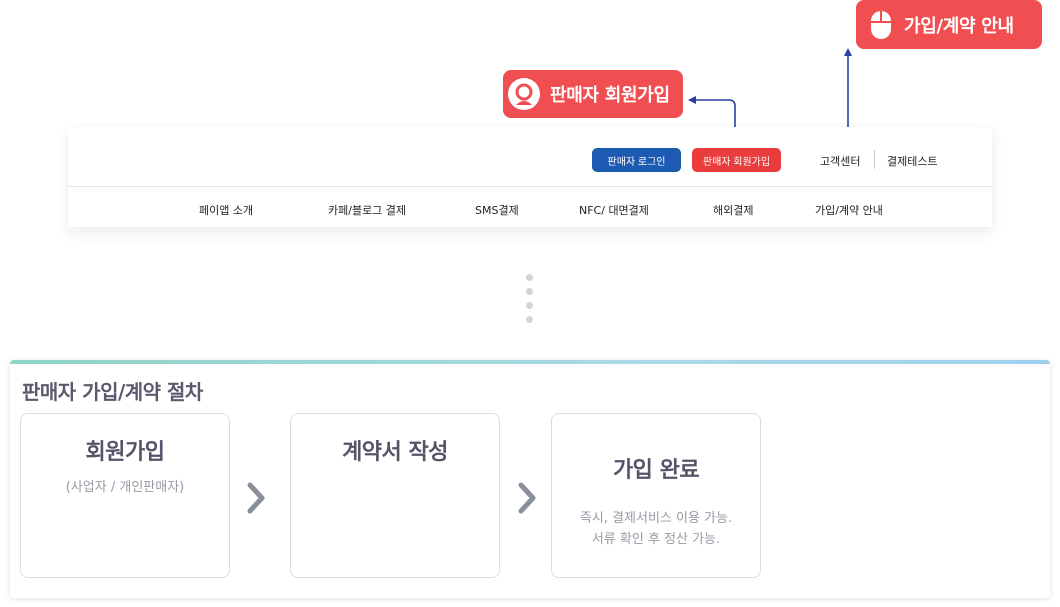  Describe the element at coordinates (881, 25) in the screenshot. I see `mouse-icon` at that location.